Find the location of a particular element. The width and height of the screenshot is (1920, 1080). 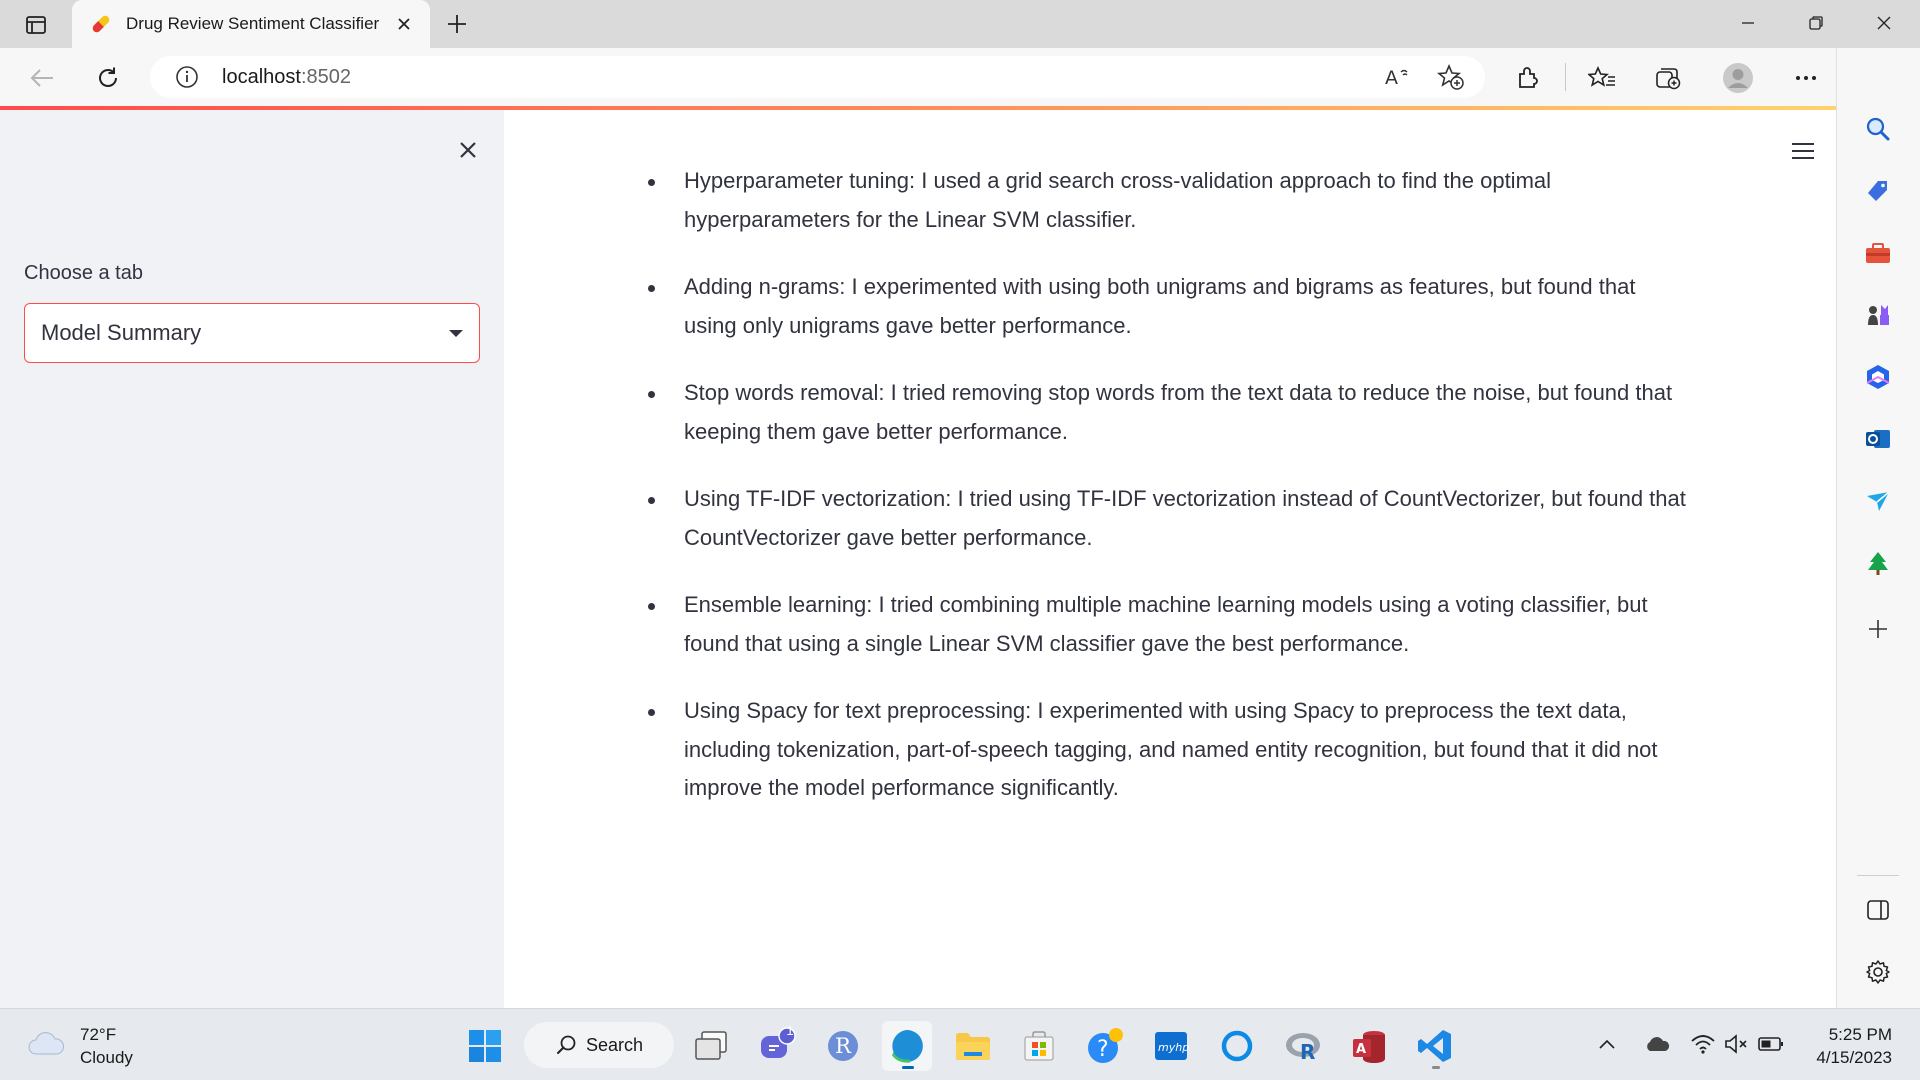

window-close-icon is located at coordinates (1884, 23).